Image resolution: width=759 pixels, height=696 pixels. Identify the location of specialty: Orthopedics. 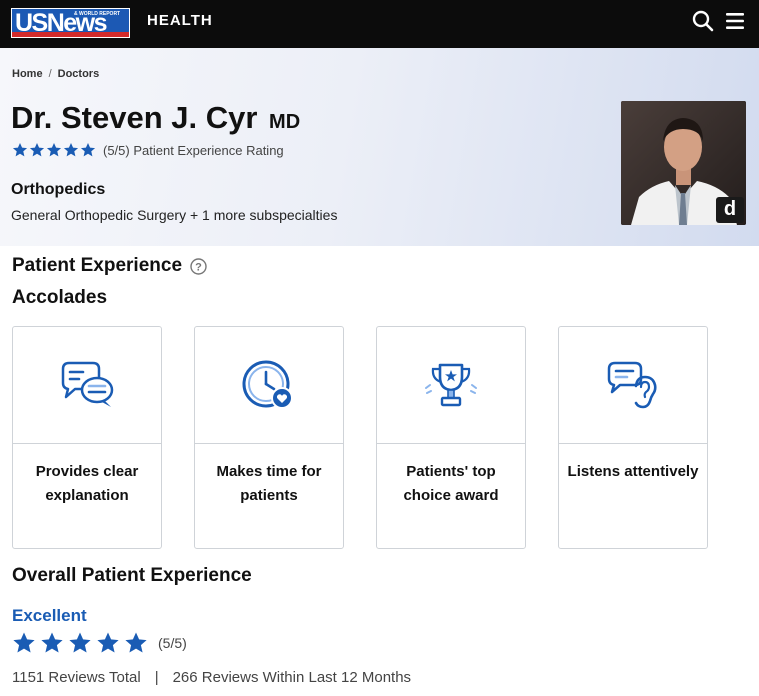
(58, 189).